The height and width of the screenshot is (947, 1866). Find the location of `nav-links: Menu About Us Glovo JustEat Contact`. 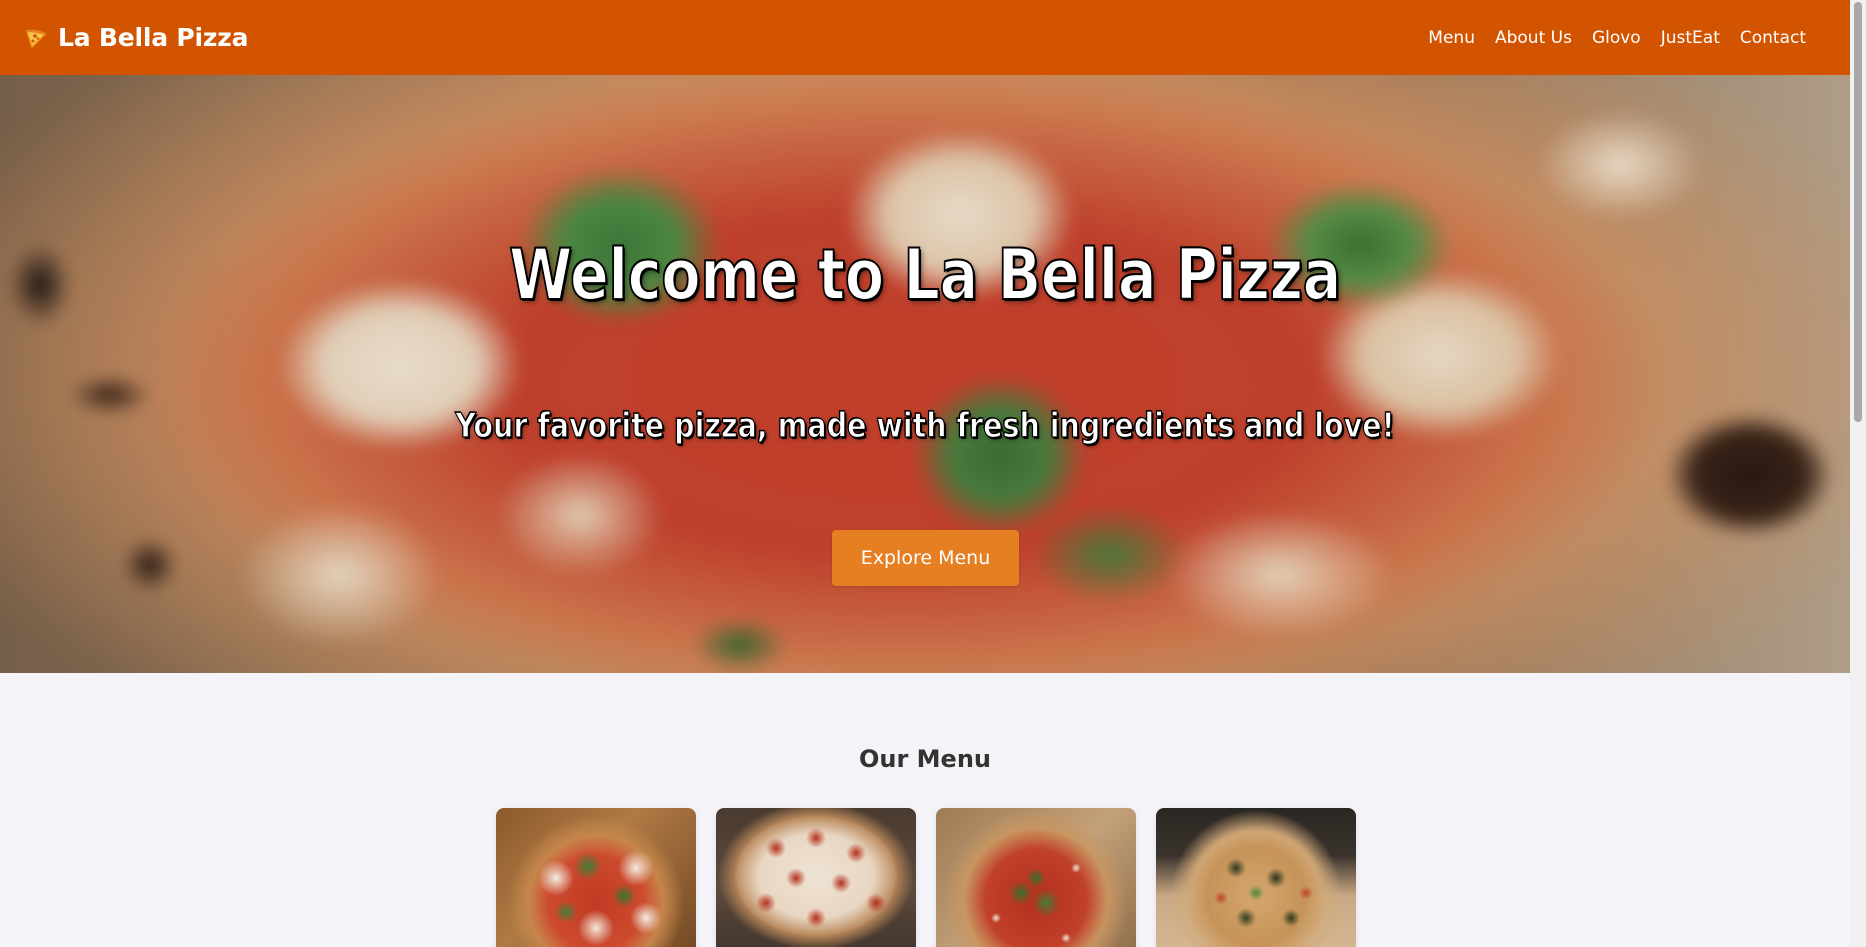

nav-links: Menu About Us Glovo JustEat Contact is located at coordinates (1617, 38).